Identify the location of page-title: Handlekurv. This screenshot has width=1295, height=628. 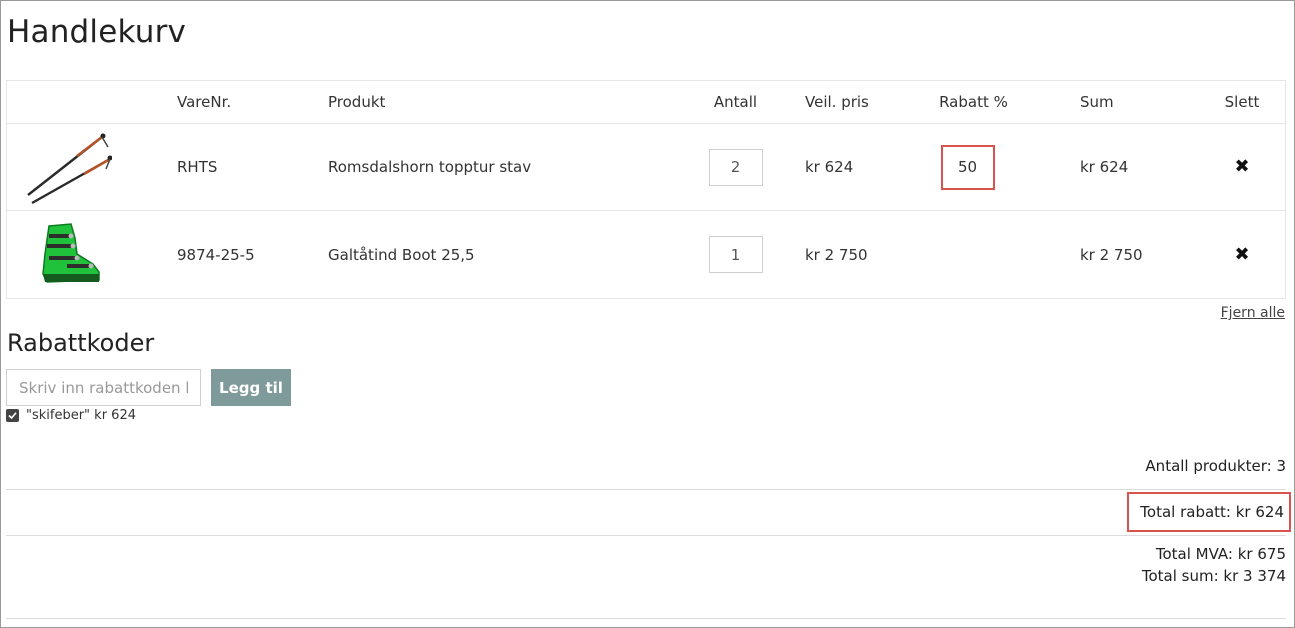
(97, 32).